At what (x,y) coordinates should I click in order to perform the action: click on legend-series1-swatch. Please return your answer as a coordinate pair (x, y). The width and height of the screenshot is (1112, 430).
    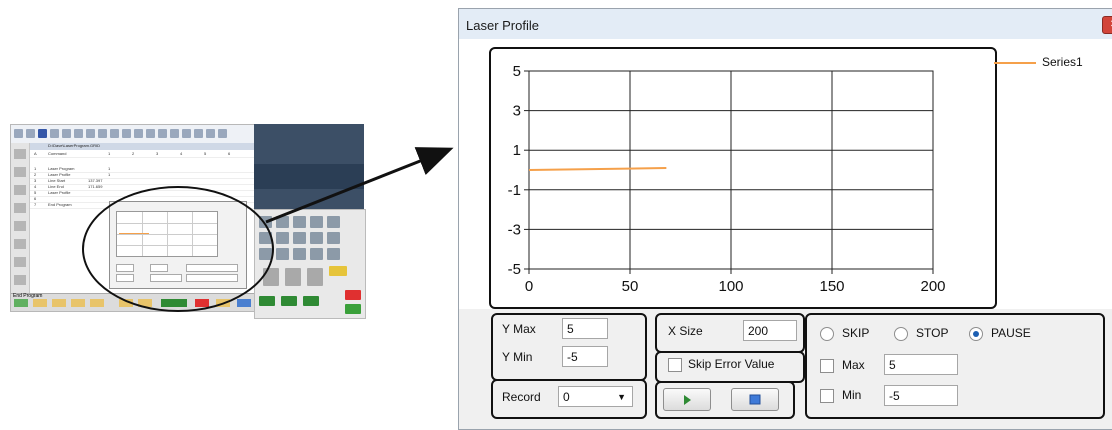
    Looking at the image, I should click on (1015, 63).